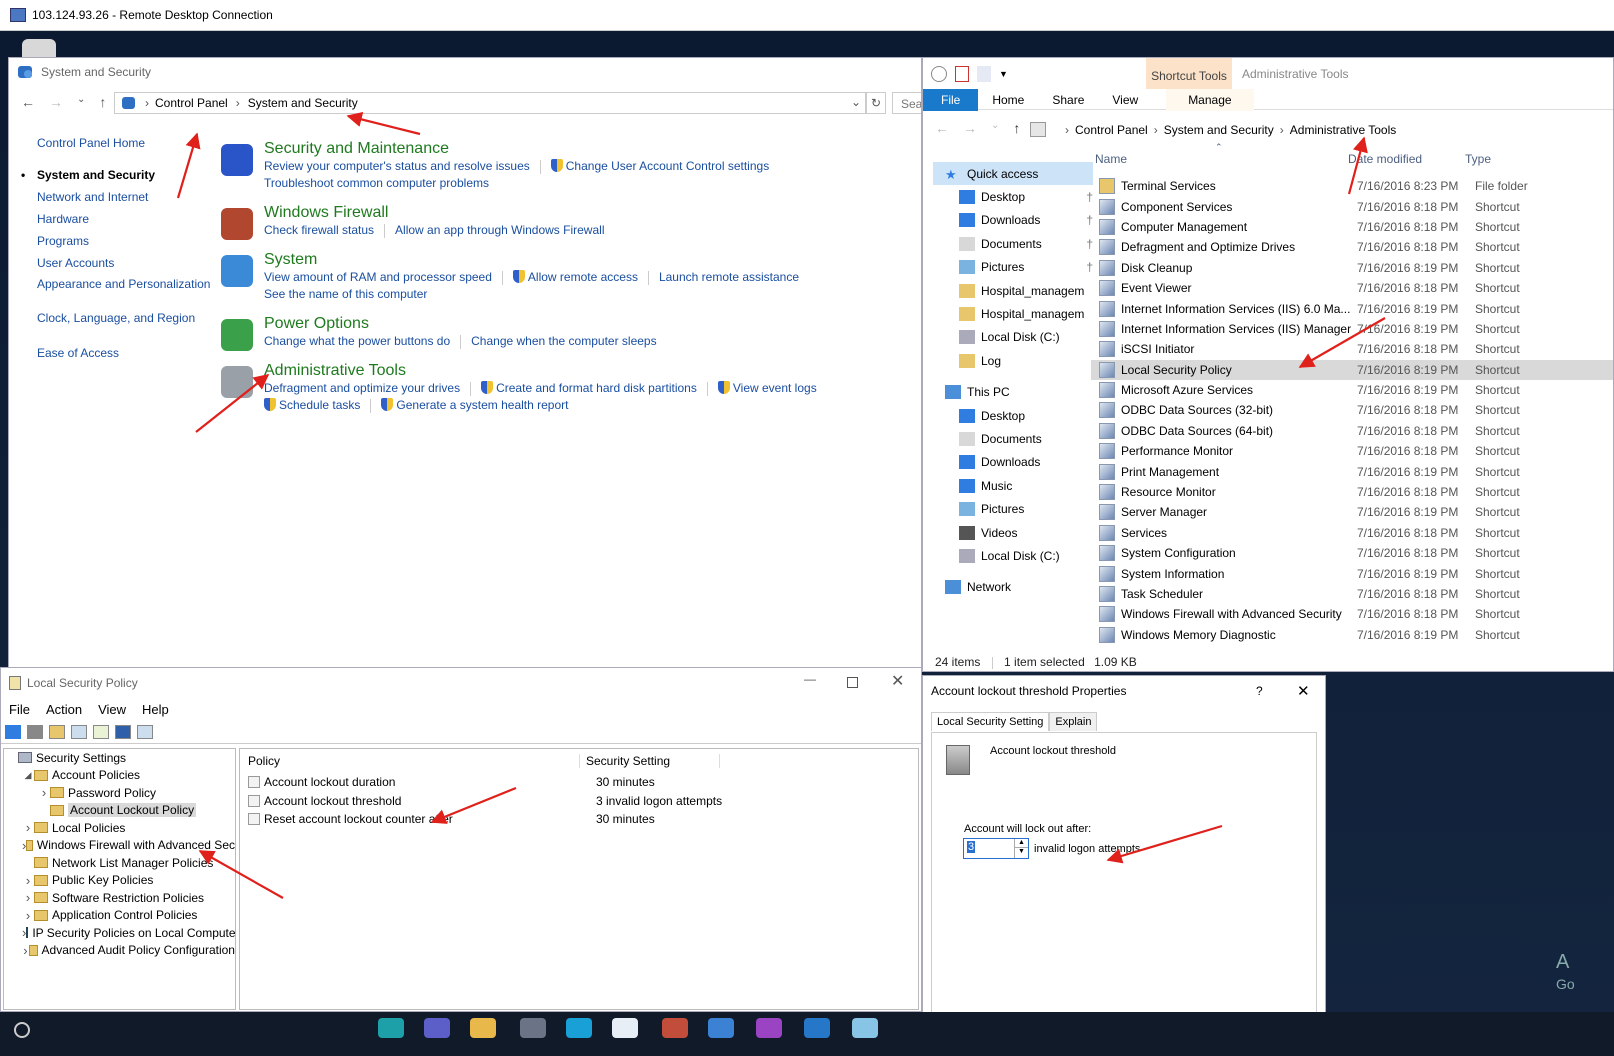 The height and width of the screenshot is (1056, 1614). What do you see at coordinates (127, 241) in the screenshot?
I see `sidebar-item-programs: Programs` at bounding box center [127, 241].